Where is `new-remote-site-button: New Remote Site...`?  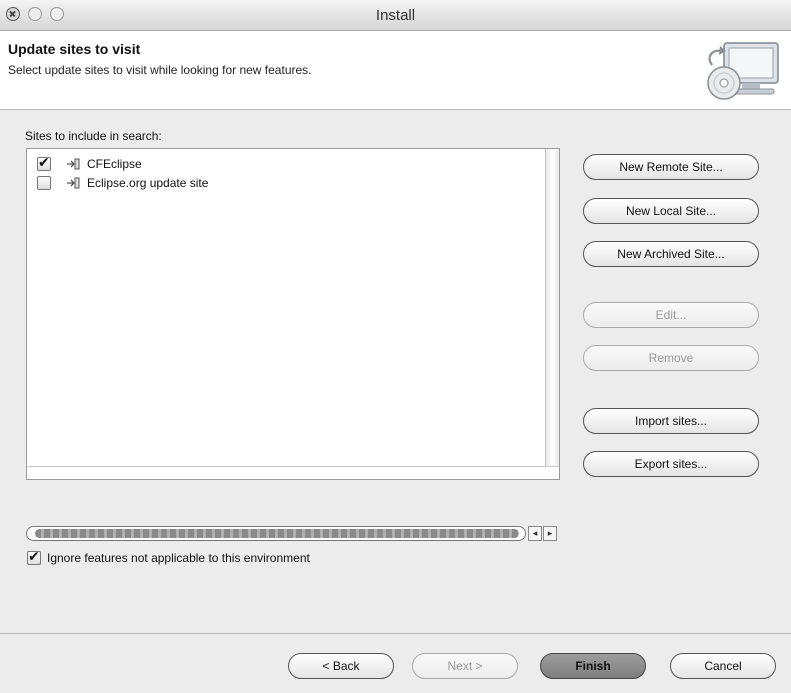
new-remote-site-button: New Remote Site... is located at coordinates (671, 167).